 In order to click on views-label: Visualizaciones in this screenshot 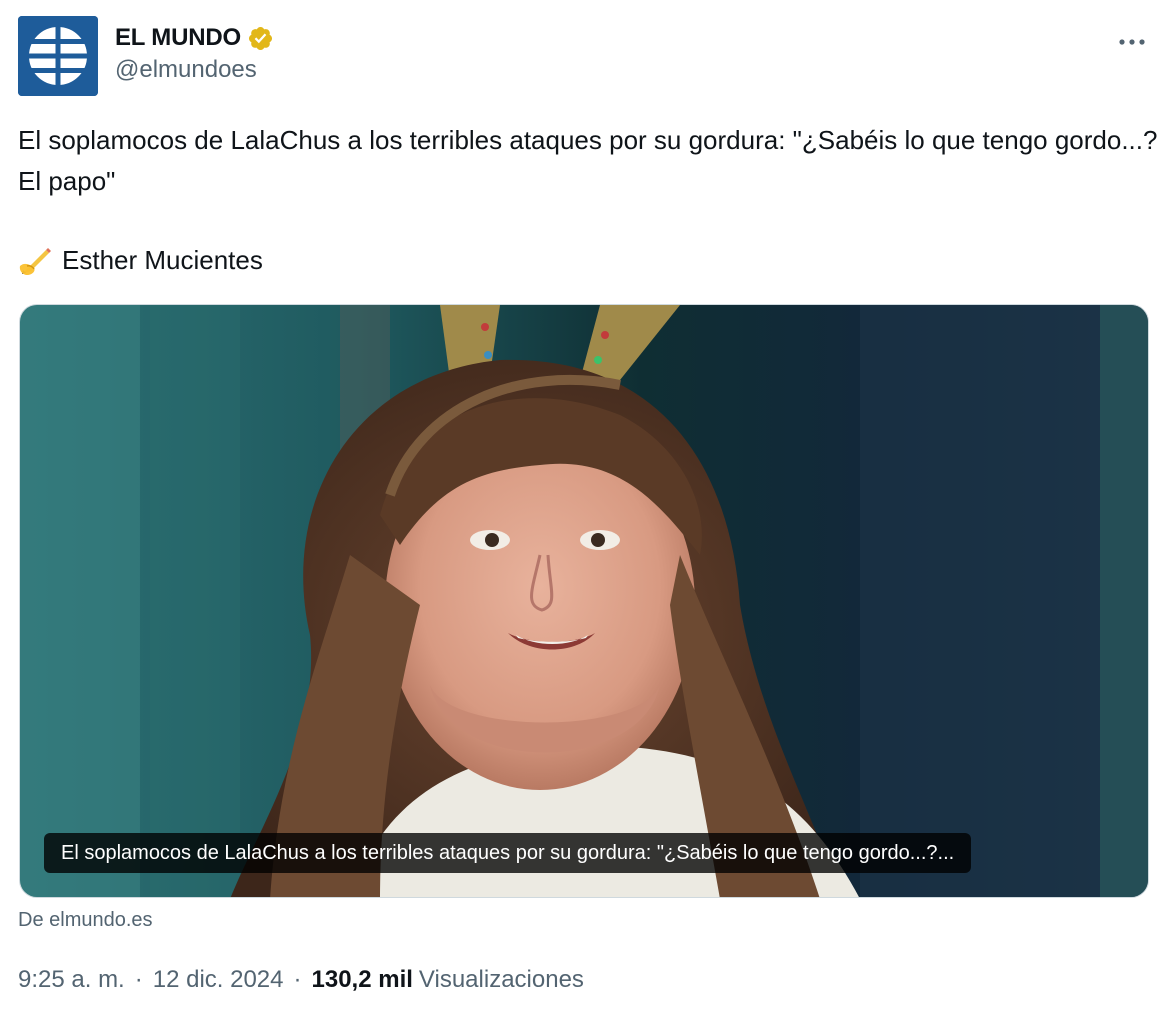, I will do `click(501, 979)`.